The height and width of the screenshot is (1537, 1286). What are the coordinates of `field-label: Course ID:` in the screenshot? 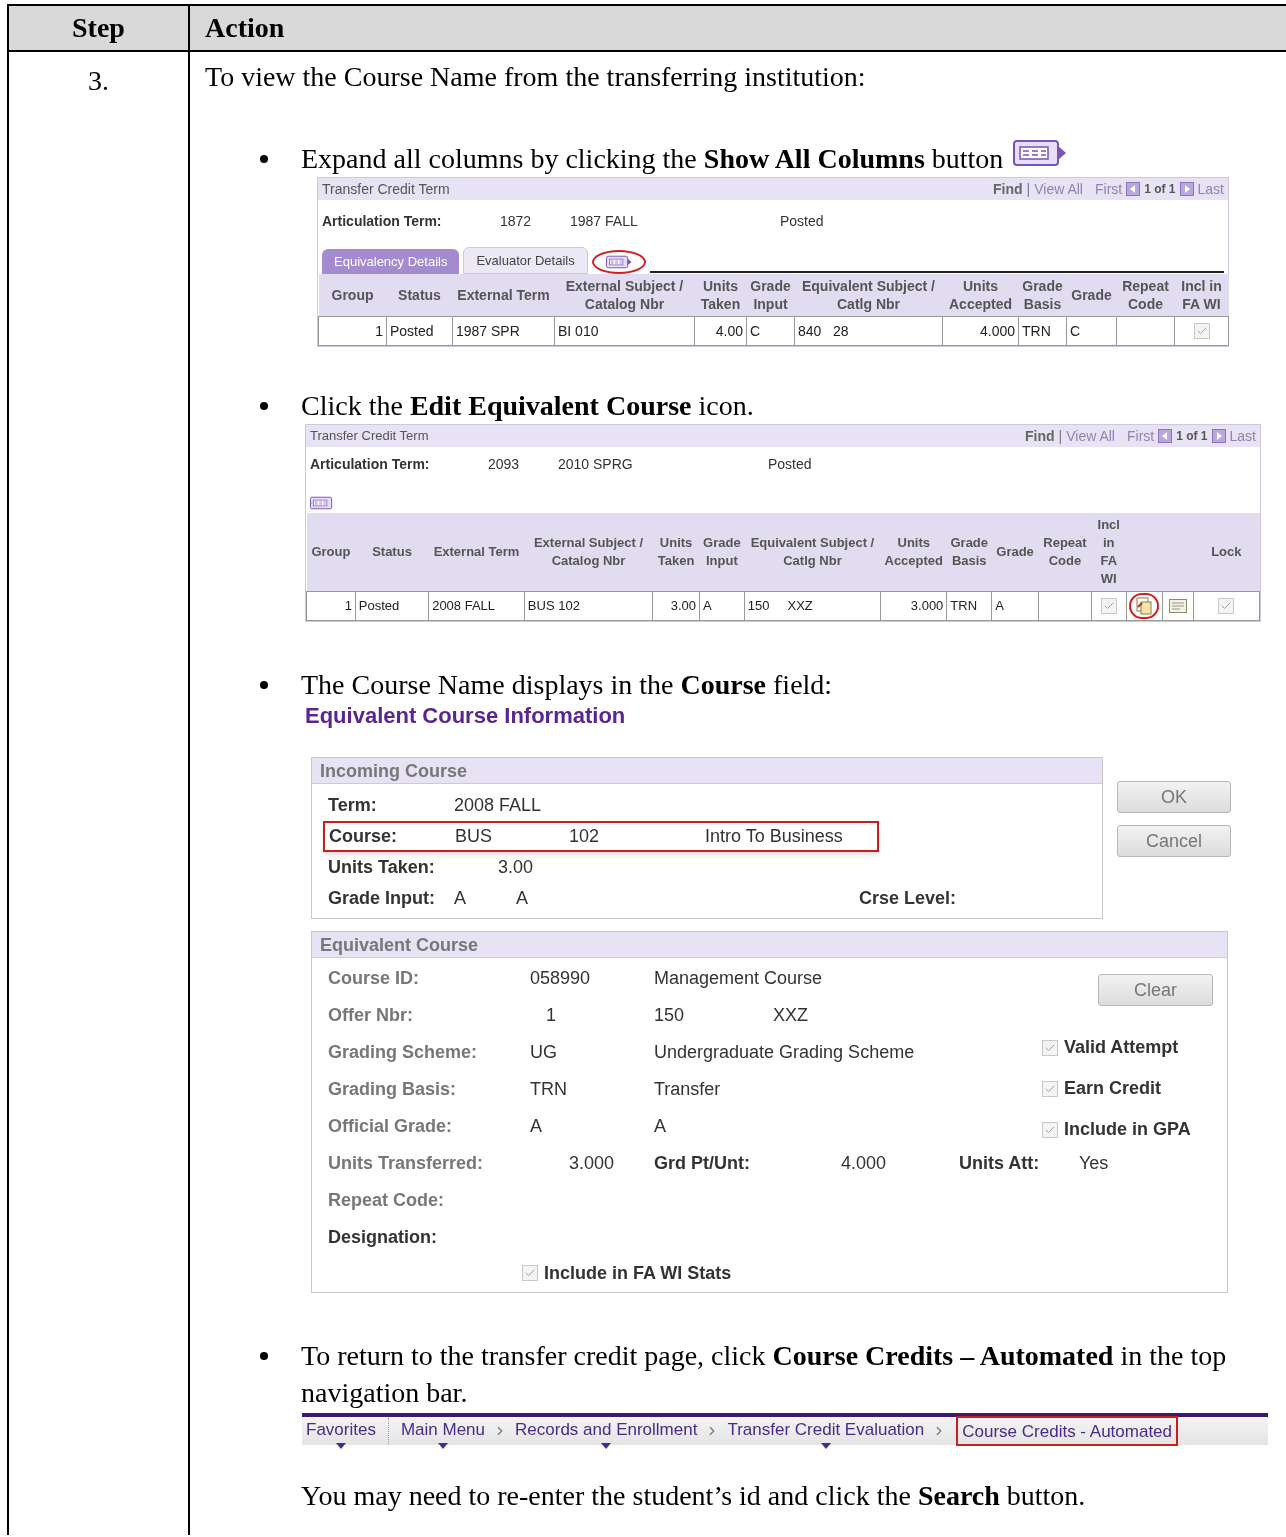 It's located at (374, 978).